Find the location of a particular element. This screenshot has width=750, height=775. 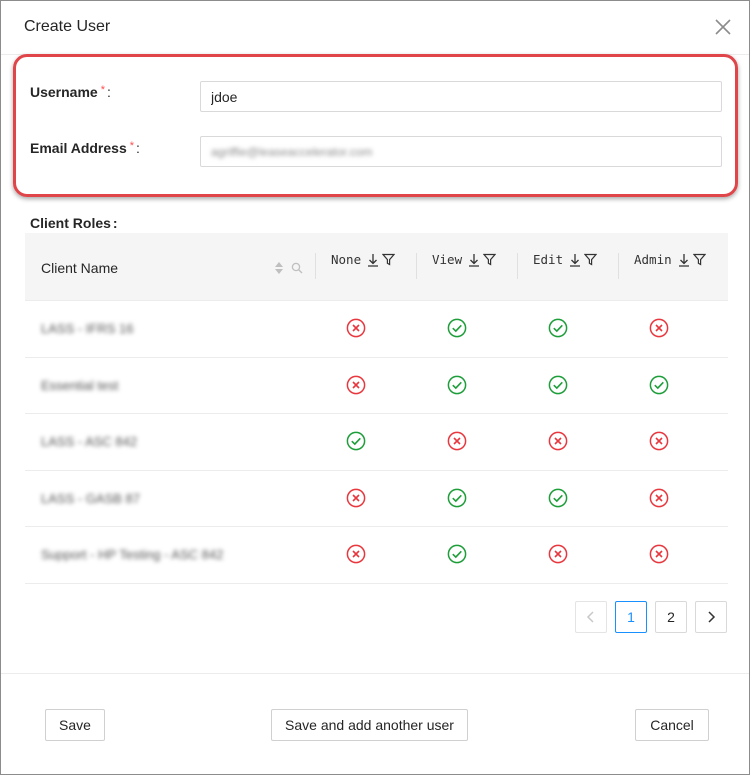

client-roles-table-header: Client Name None View Edit Admin is located at coordinates (376, 267).